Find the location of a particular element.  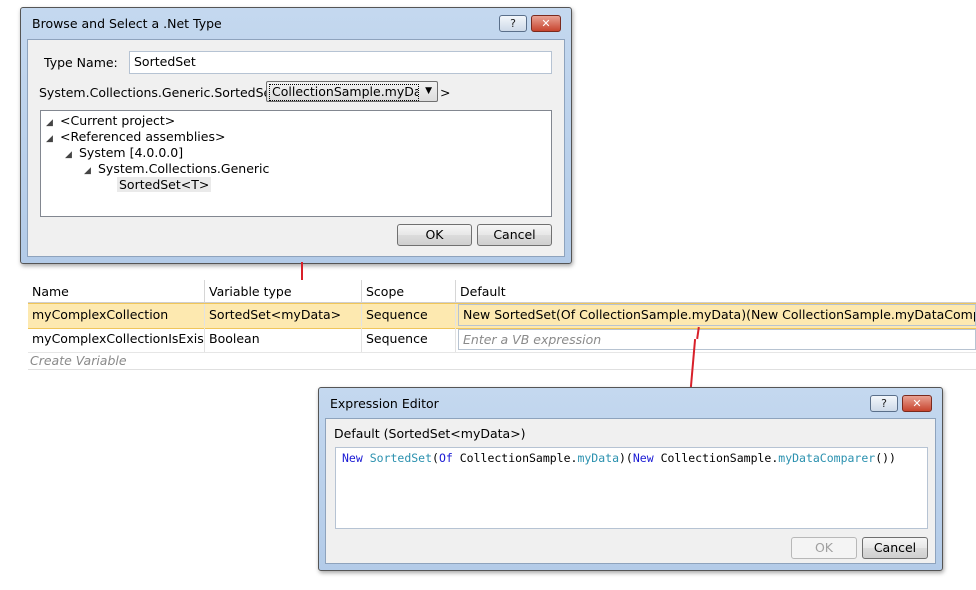

tree-node-collections-generic: ◢ System.Collections.Generic is located at coordinates (176, 168).